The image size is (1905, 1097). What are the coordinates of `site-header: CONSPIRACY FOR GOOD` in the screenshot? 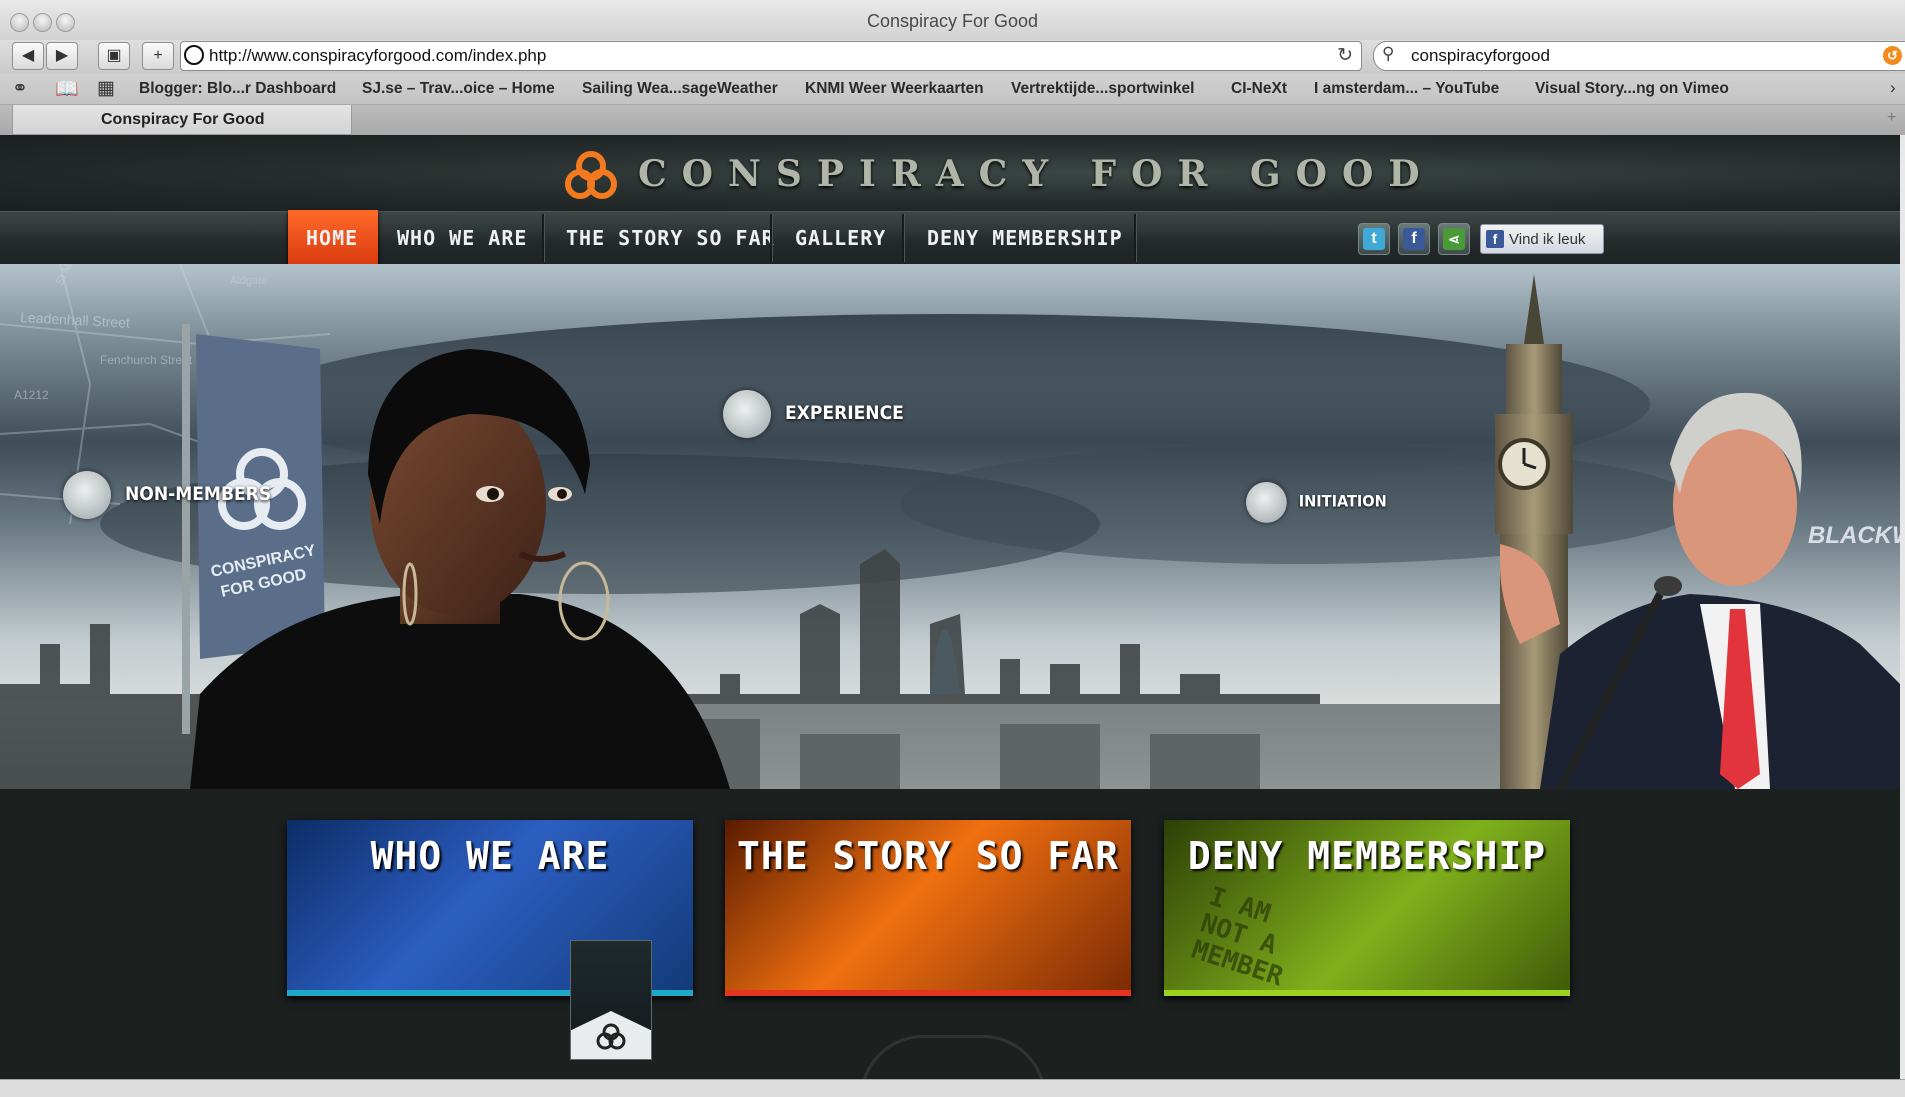 It's located at (950, 173).